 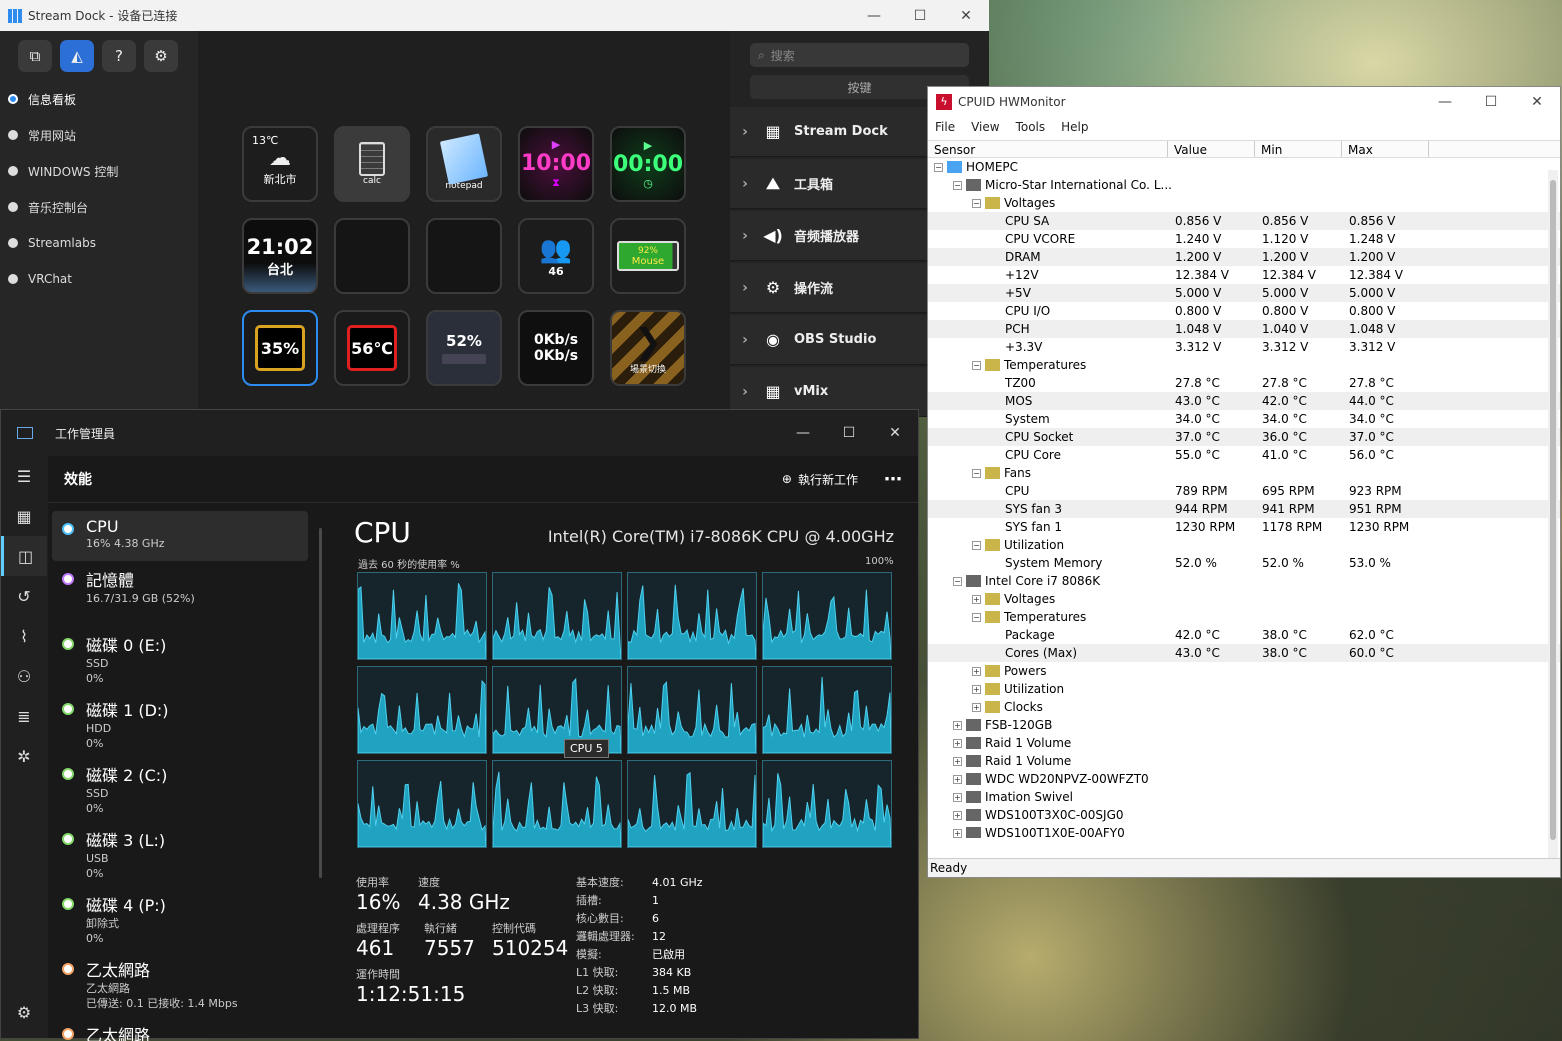 I want to click on sensor-row: +3.3V 3.312 V 3.312 V 3.312 V, so click(x=1244, y=347).